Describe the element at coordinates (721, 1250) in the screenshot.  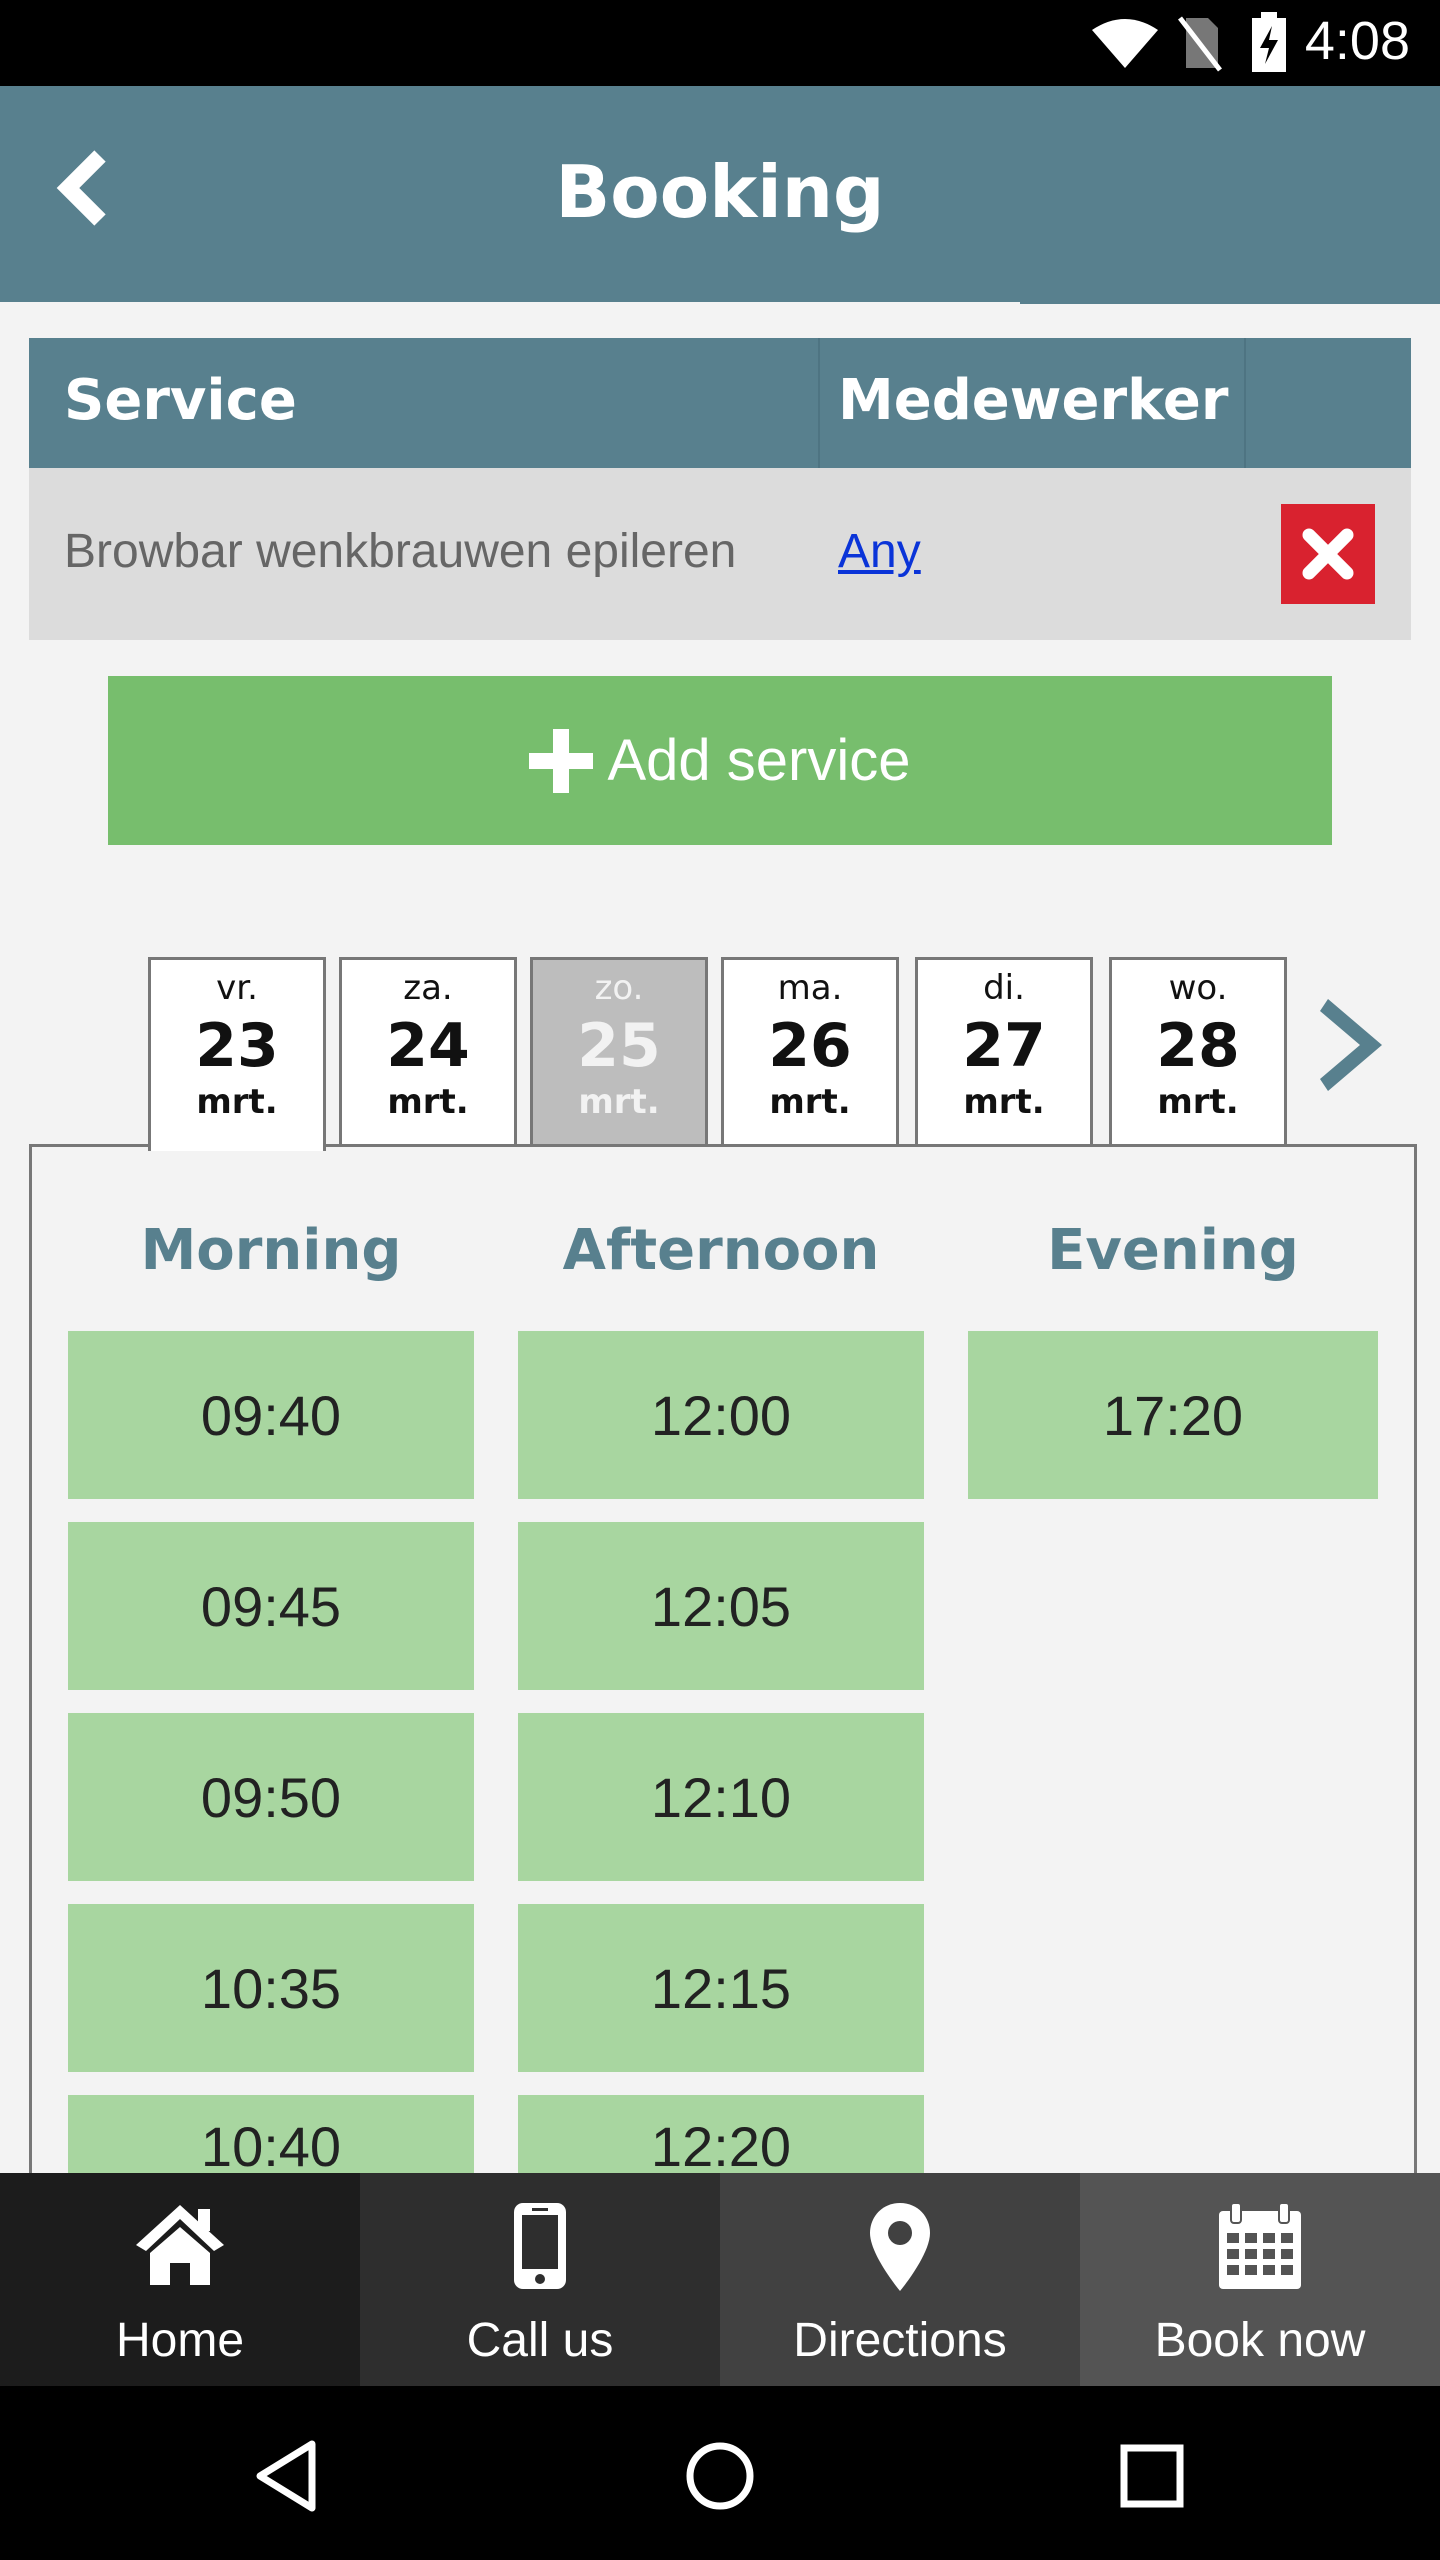
I see `afternoon-heading: Afternoon` at that location.